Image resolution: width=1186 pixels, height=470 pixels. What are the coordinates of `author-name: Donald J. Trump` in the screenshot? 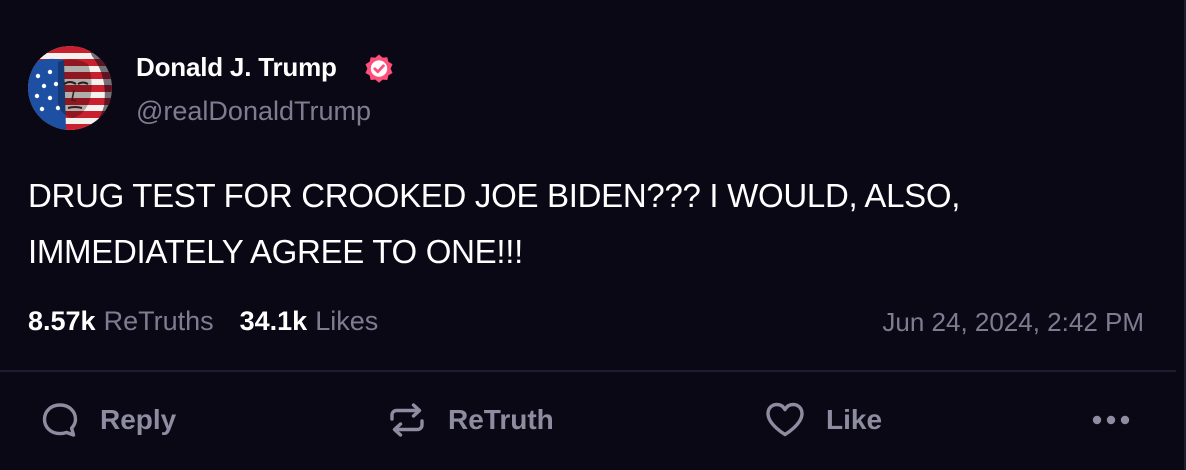 It's located at (236, 67).